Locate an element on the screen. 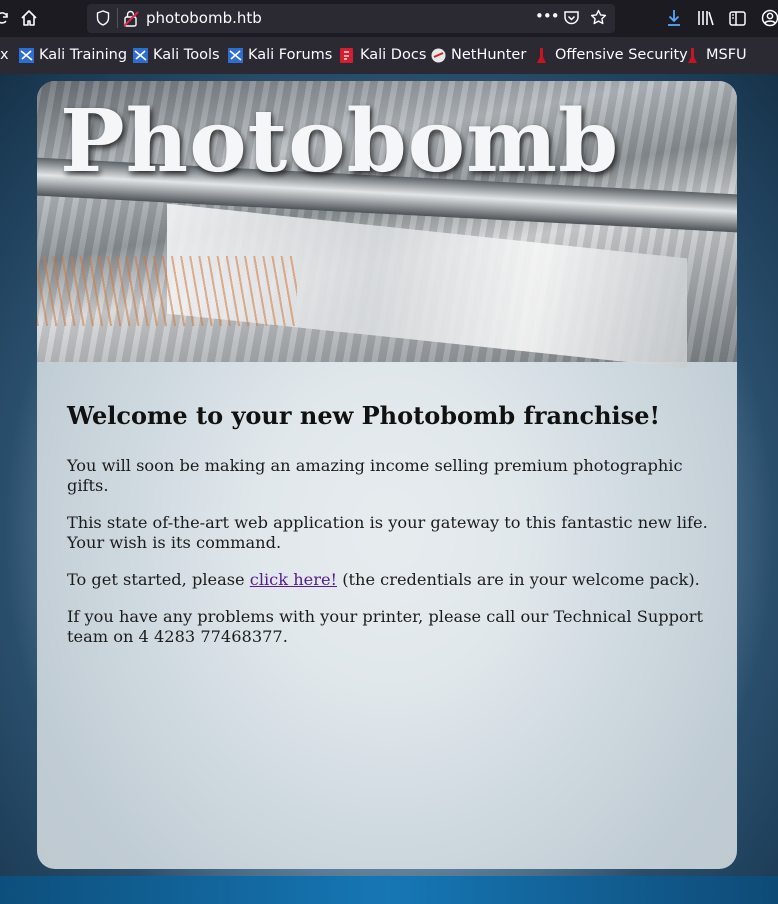 The width and height of the screenshot is (778, 904). insecure-lock-icon is located at coordinates (131, 20).